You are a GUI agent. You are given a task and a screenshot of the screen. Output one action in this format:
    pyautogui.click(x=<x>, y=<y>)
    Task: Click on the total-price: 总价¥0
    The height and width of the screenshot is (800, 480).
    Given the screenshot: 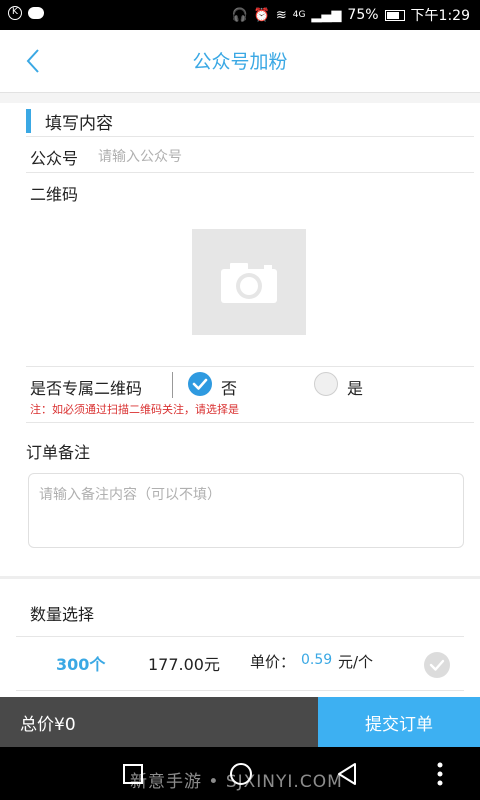 What is the action you would take?
    pyautogui.click(x=48, y=725)
    